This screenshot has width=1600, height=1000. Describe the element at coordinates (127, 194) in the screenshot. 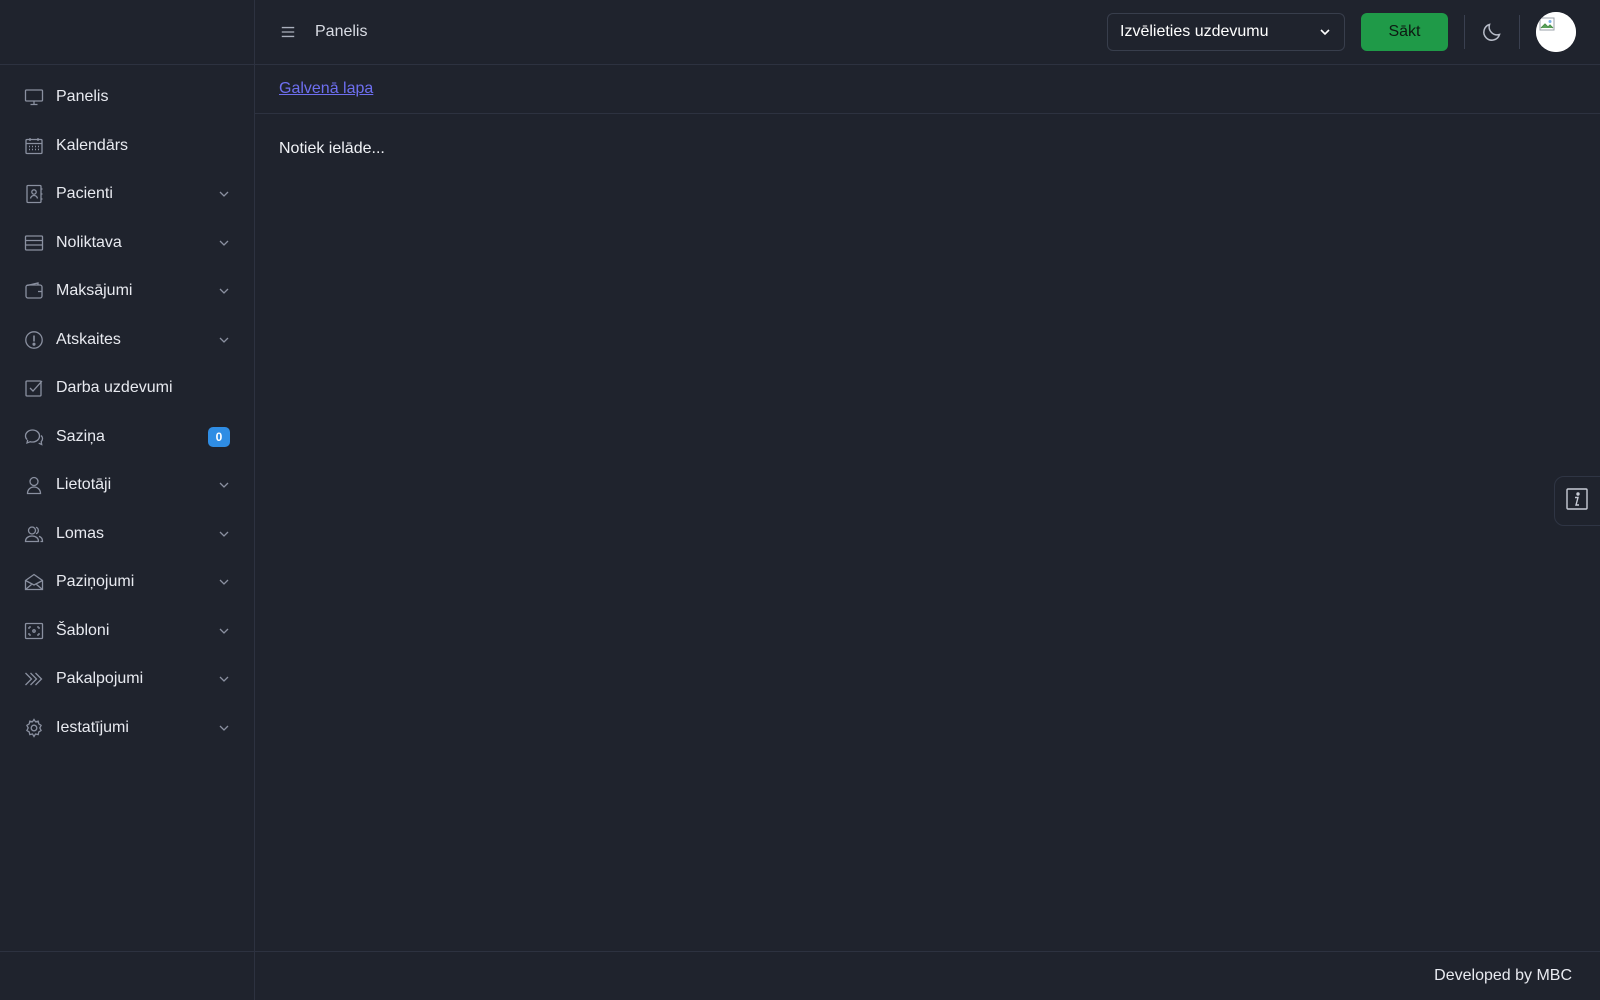

I see `sidebar-item-pacienti: Pacienti` at that location.